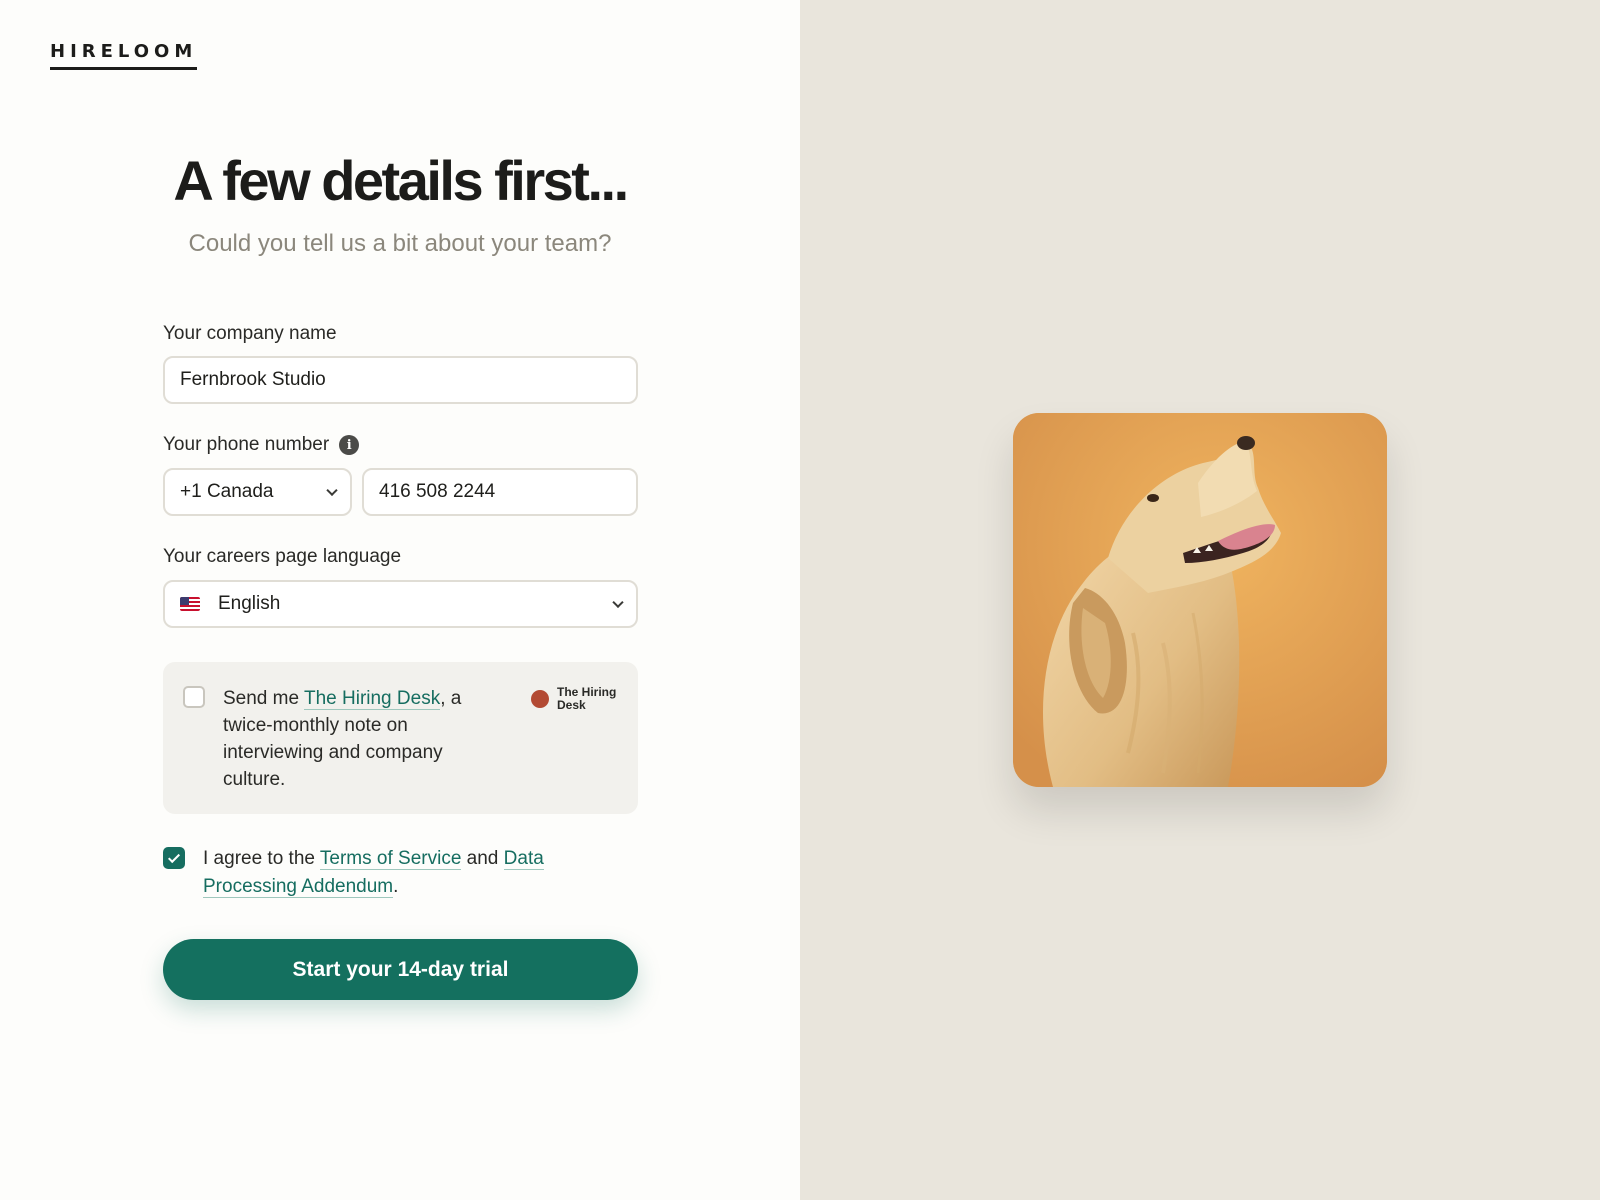 The height and width of the screenshot is (1200, 1600). Describe the element at coordinates (124, 55) in the screenshot. I see `brand-logo: HIRELOOM` at that location.